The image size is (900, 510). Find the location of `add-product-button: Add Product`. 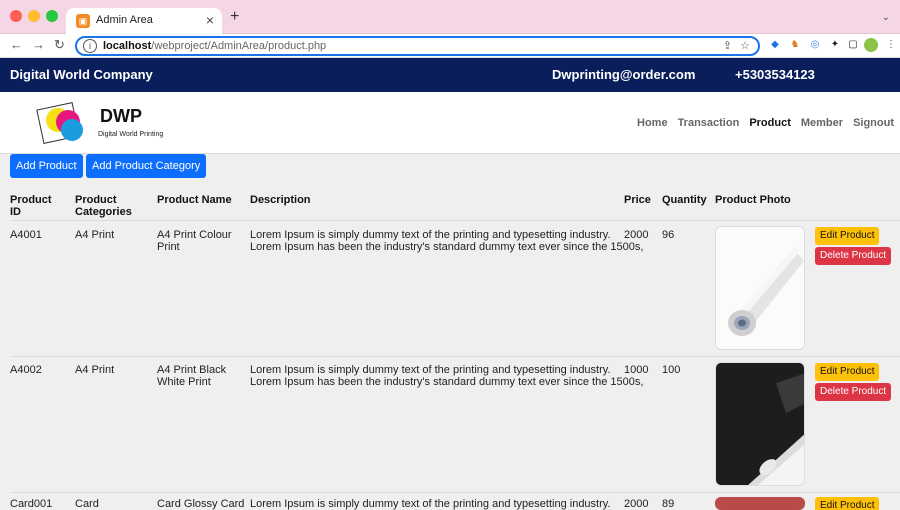

add-product-button: Add Product is located at coordinates (46, 166).